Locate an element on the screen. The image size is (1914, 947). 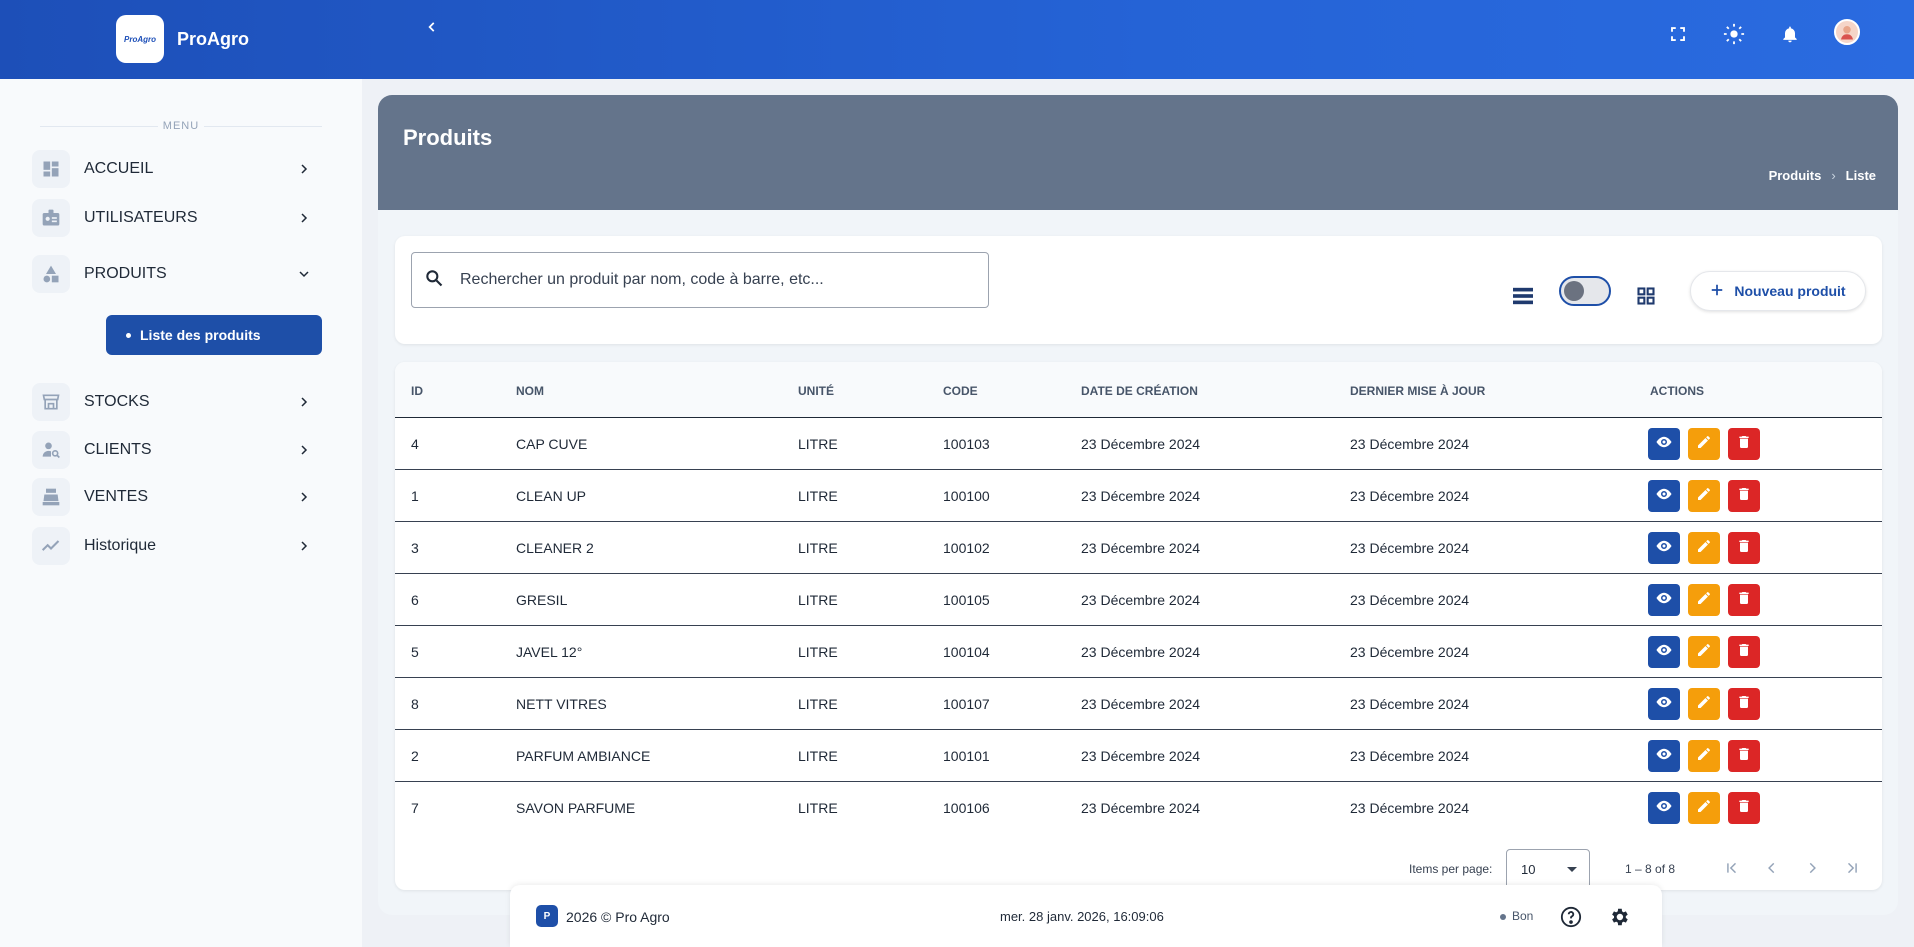
cell-nom: GRESIL is located at coordinates (542, 600).